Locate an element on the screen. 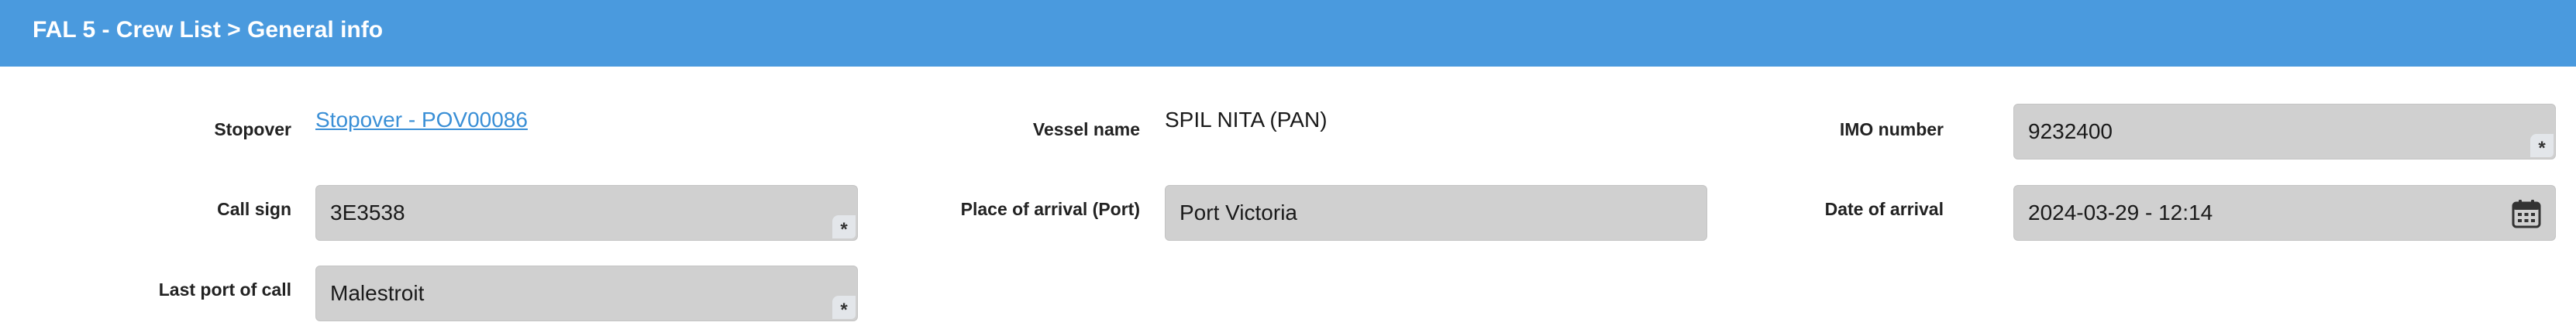 The height and width of the screenshot is (336, 2576). vessel-name-value: SPIL NITA (PAN) is located at coordinates (1246, 120).